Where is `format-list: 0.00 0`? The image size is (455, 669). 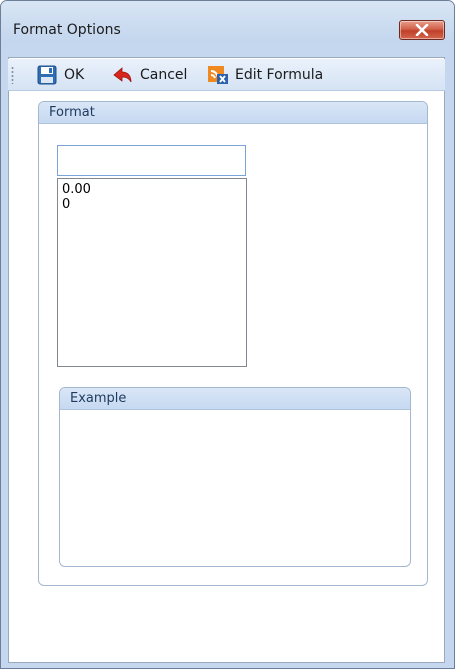
format-list: 0.00 0 is located at coordinates (152, 272).